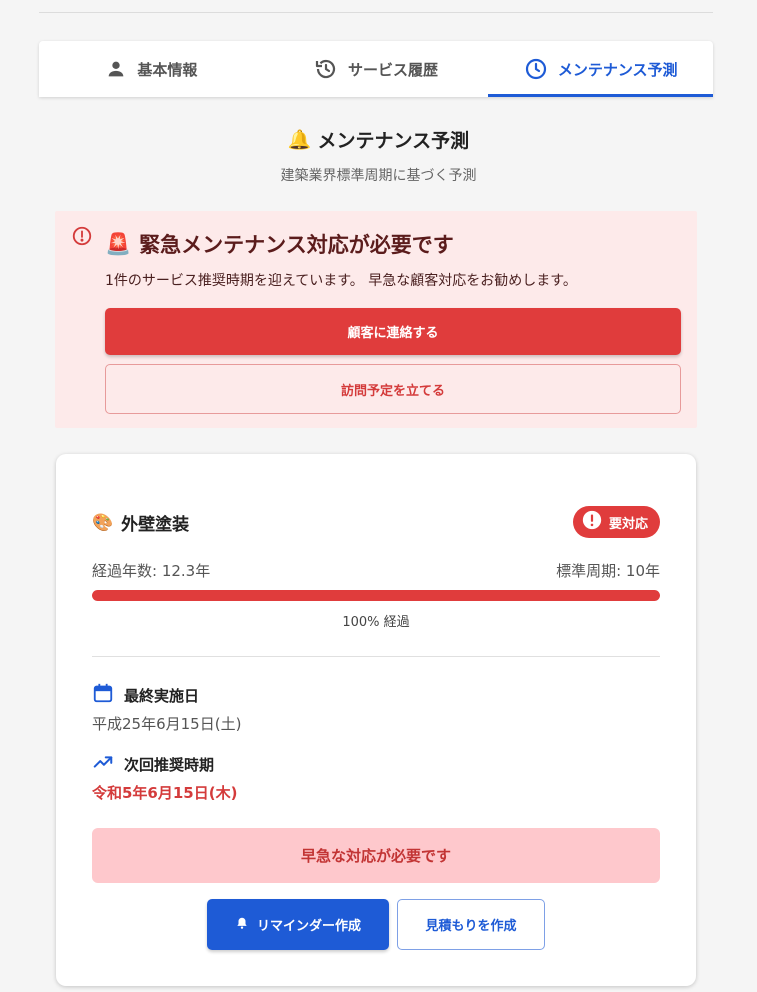 Image resolution: width=757 pixels, height=992 pixels. What do you see at coordinates (308, 926) in the screenshot?
I see `create-reminder-label: リマインダー作成` at bounding box center [308, 926].